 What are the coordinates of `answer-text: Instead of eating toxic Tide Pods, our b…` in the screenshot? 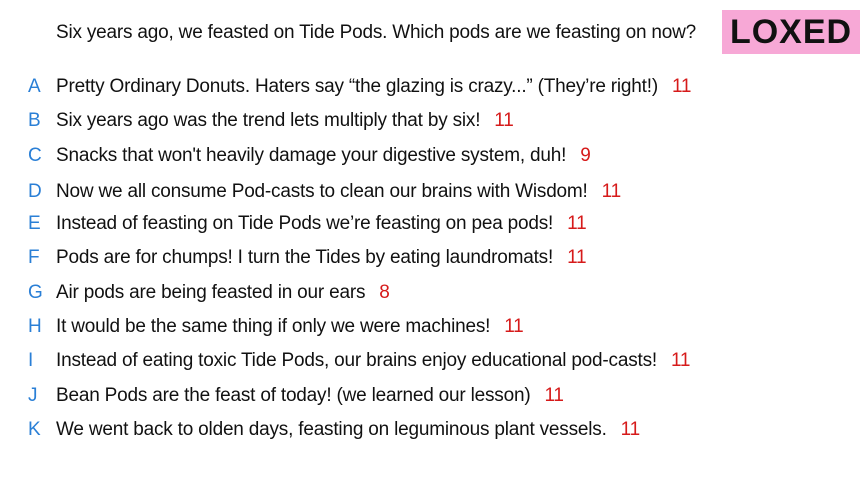 It's located at (356, 360).